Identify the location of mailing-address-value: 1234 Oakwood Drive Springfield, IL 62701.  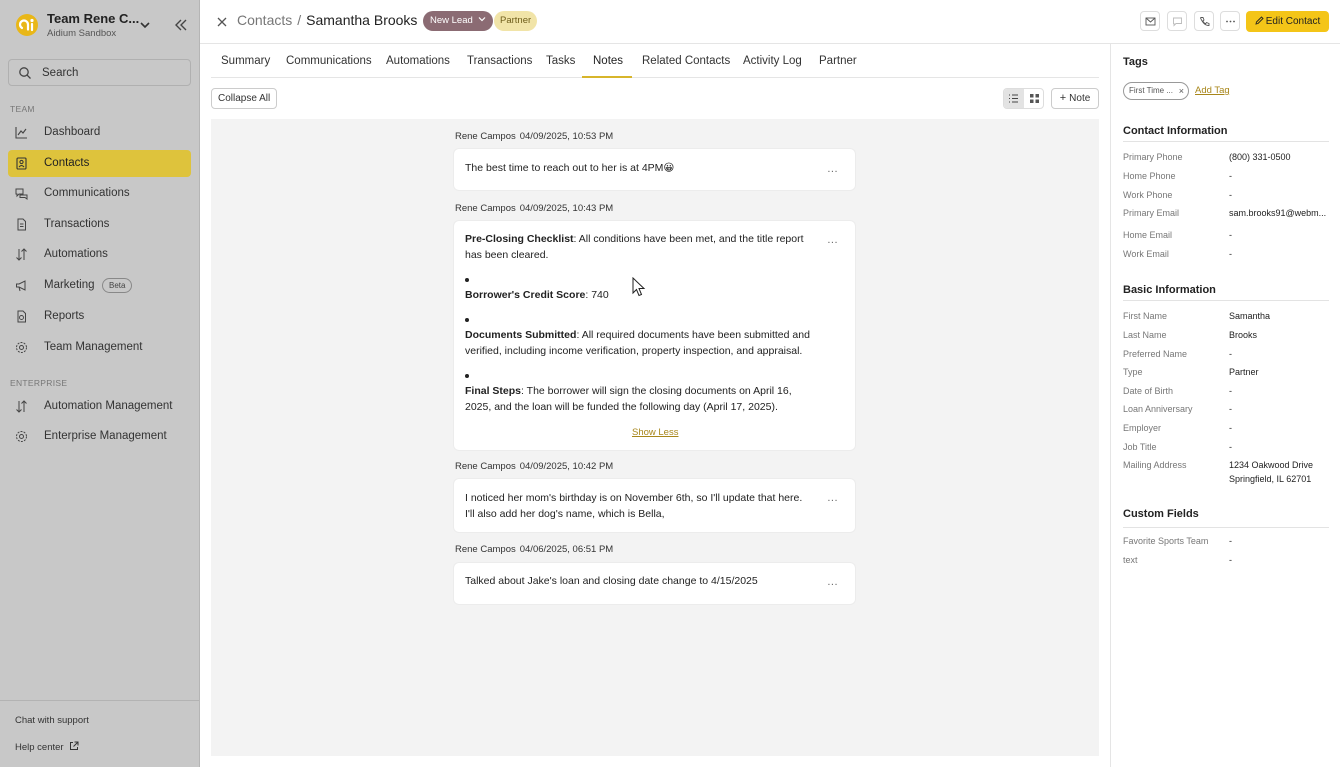
(1271, 472).